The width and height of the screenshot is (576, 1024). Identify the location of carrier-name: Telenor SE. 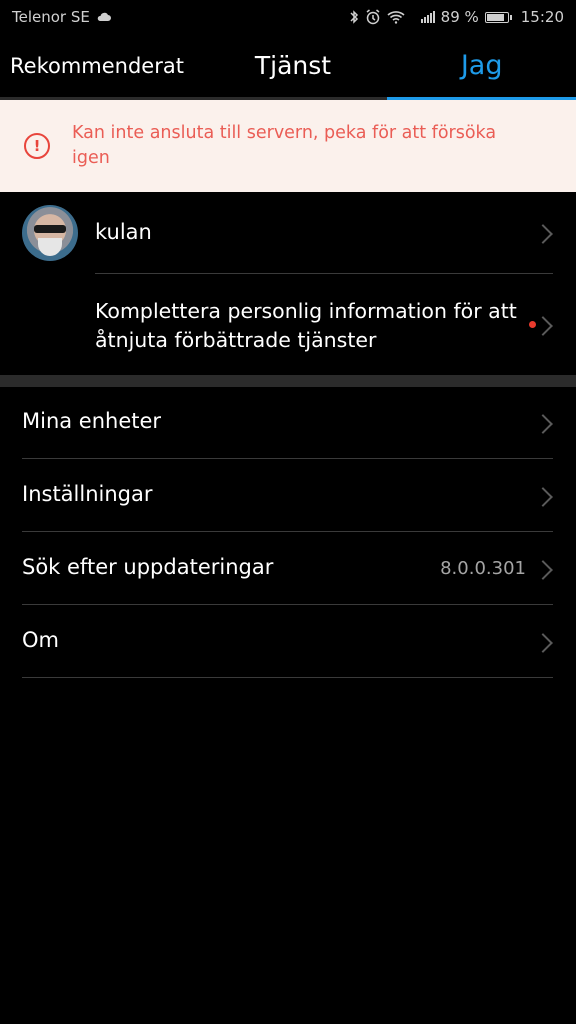
(51, 17).